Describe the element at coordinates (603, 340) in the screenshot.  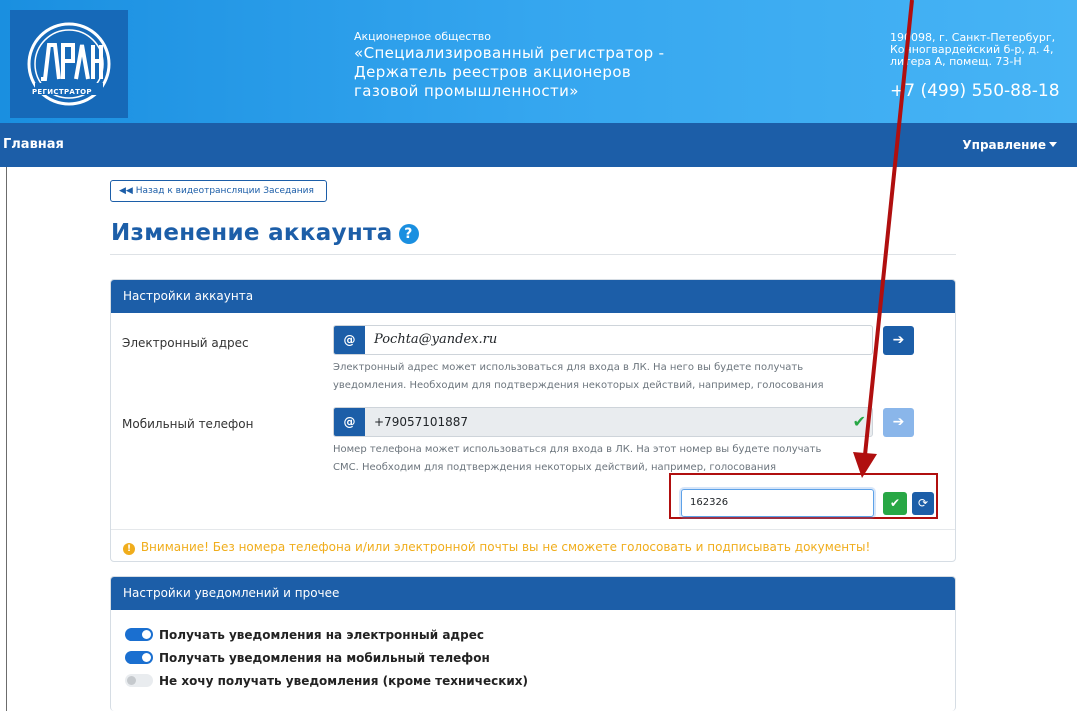
I see `email-field: @ Pochta@yandex.ru` at that location.